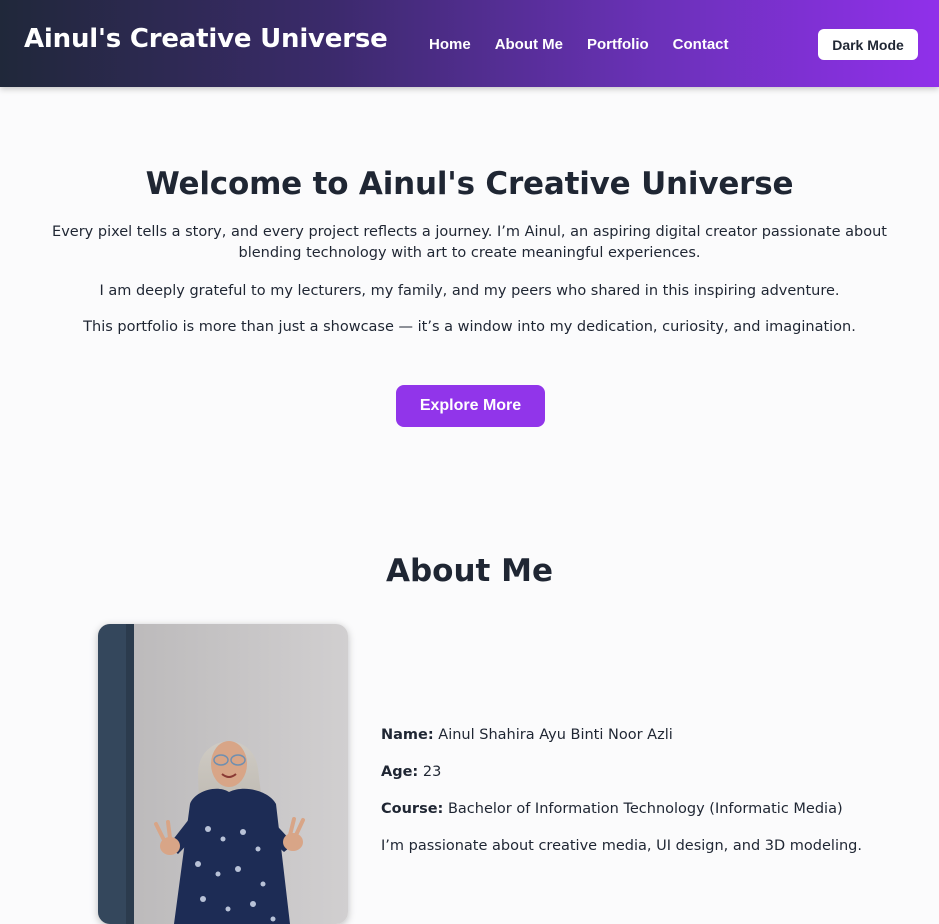 This screenshot has width=939, height=924. I want to click on nav-about-me: About Me, so click(529, 44).